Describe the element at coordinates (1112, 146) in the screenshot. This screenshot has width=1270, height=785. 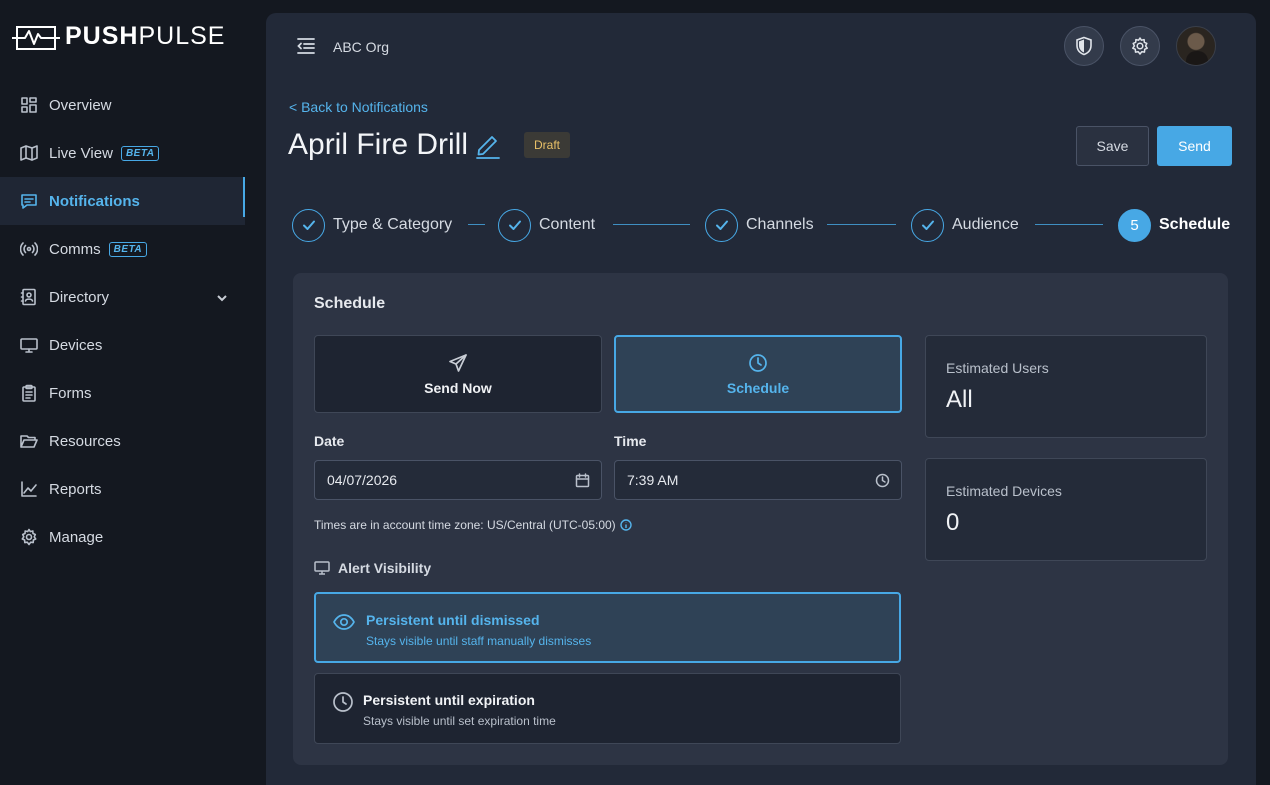
I see `save-button: Save` at that location.